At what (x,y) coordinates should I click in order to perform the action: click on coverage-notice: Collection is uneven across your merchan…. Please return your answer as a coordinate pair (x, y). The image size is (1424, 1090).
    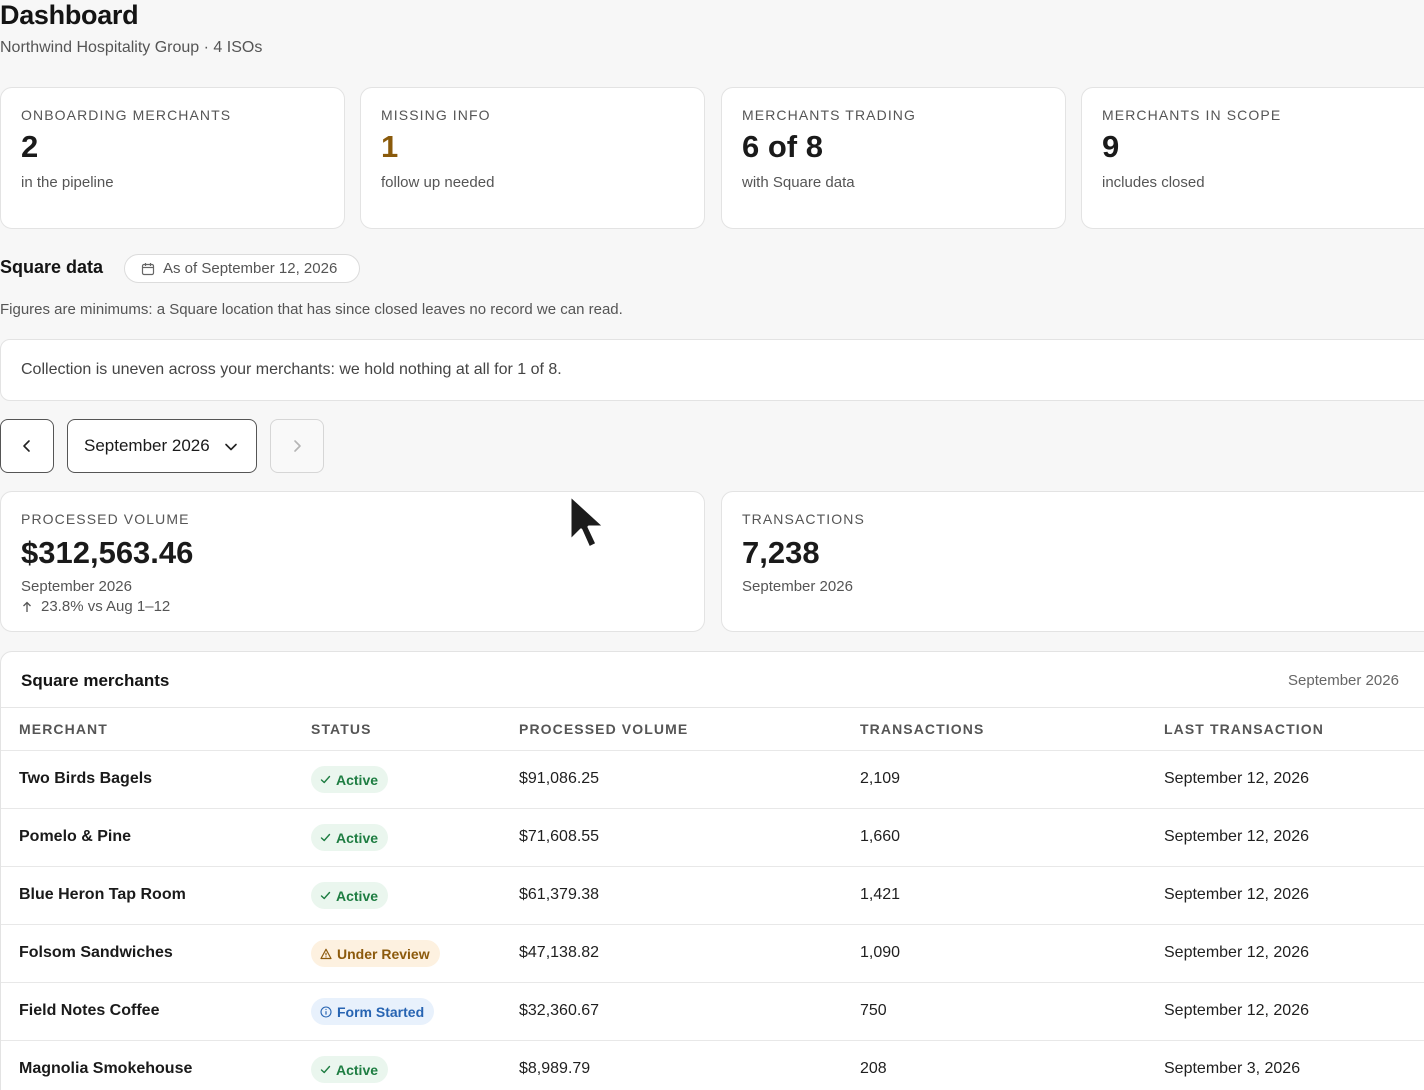
    Looking at the image, I should click on (712, 370).